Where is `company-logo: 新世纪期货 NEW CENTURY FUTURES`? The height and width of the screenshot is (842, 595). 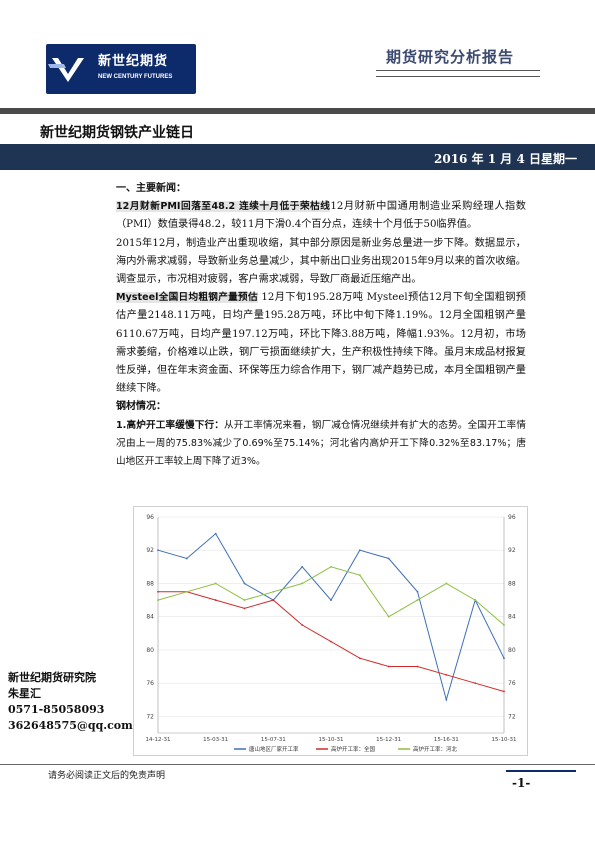
company-logo: 新世纪期货 NEW CENTURY FUTURES is located at coordinates (121, 69).